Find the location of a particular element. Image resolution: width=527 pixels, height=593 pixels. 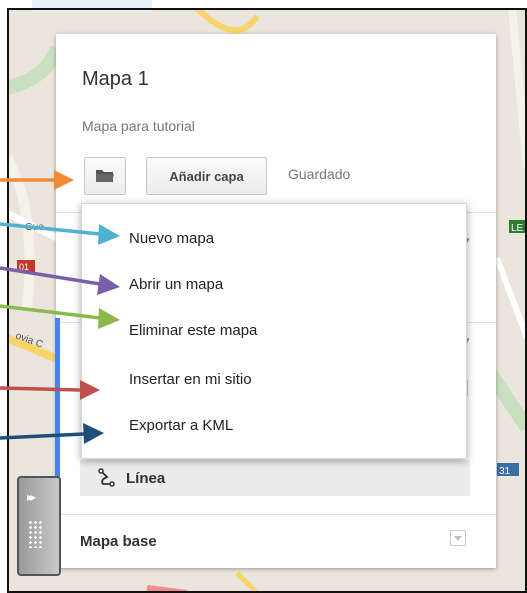

arrow-open-folder is located at coordinates (37, 180).